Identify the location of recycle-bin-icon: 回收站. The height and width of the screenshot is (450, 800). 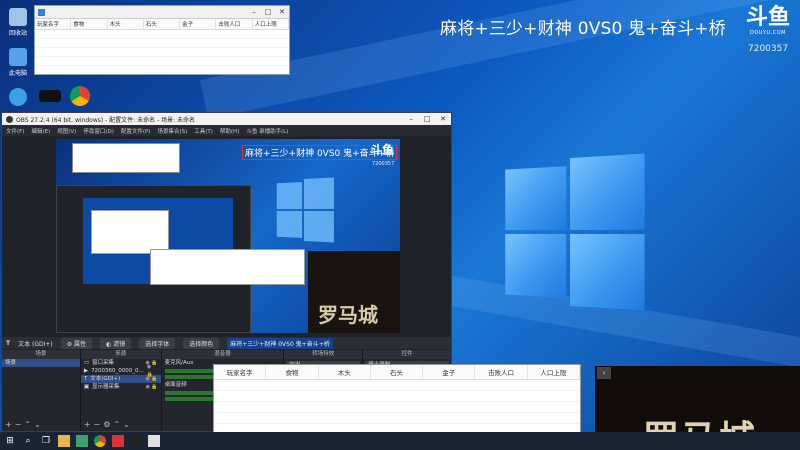
(18, 22).